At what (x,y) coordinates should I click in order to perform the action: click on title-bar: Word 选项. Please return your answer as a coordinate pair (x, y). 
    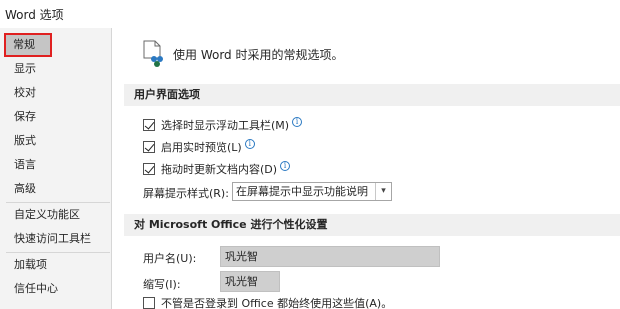
    Looking at the image, I should click on (310, 13).